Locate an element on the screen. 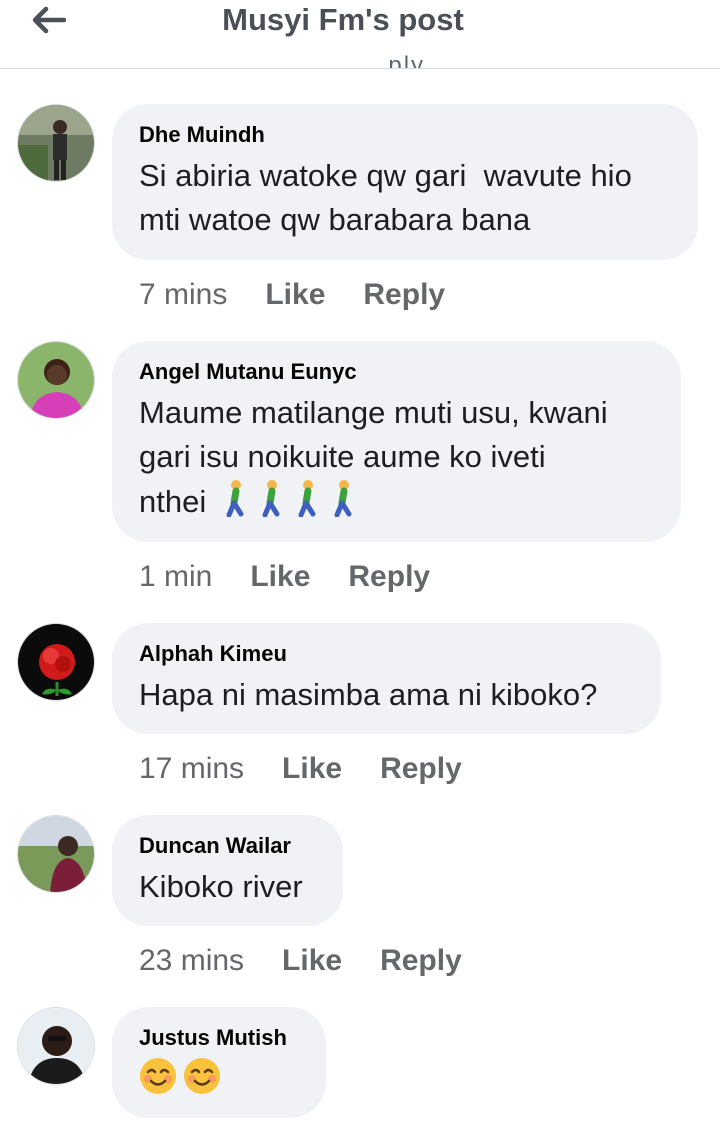 The height and width of the screenshot is (1123, 720). comment-bubble: Justus Mutish is located at coordinates (219, 1062).